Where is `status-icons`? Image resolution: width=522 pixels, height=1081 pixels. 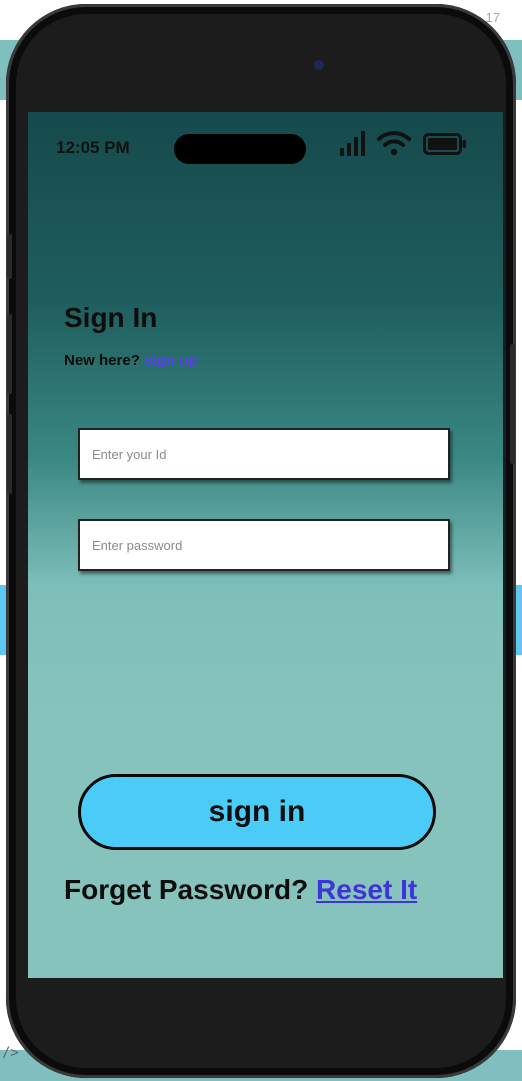 status-icons is located at coordinates (403, 143).